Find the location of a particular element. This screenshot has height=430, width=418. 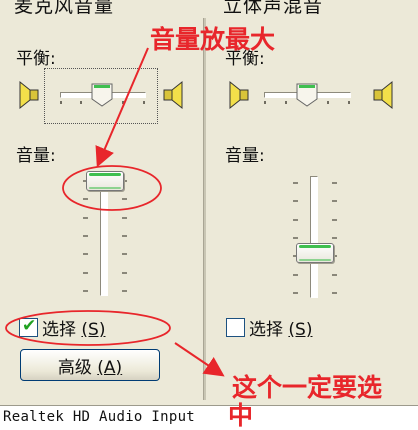

stereo-select-text: 选择 is located at coordinates (266, 330).